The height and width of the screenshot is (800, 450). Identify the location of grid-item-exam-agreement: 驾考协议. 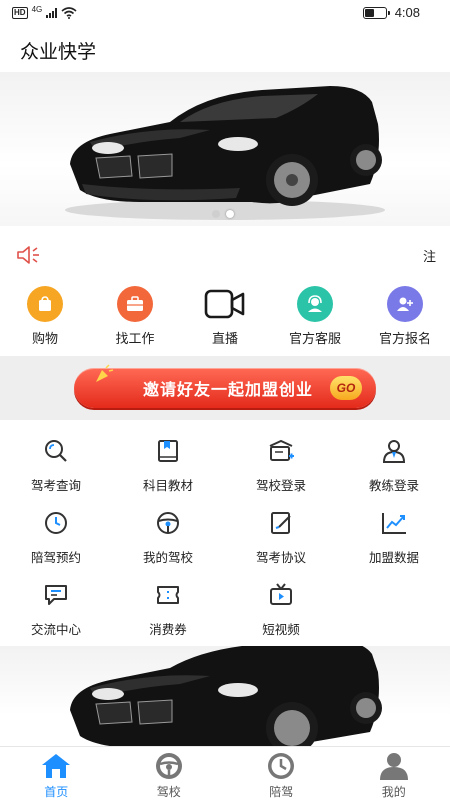
(281, 531).